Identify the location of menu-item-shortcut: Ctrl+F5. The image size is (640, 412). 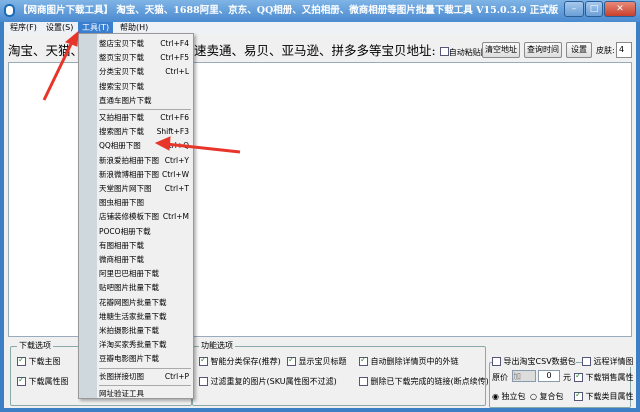
(174, 58).